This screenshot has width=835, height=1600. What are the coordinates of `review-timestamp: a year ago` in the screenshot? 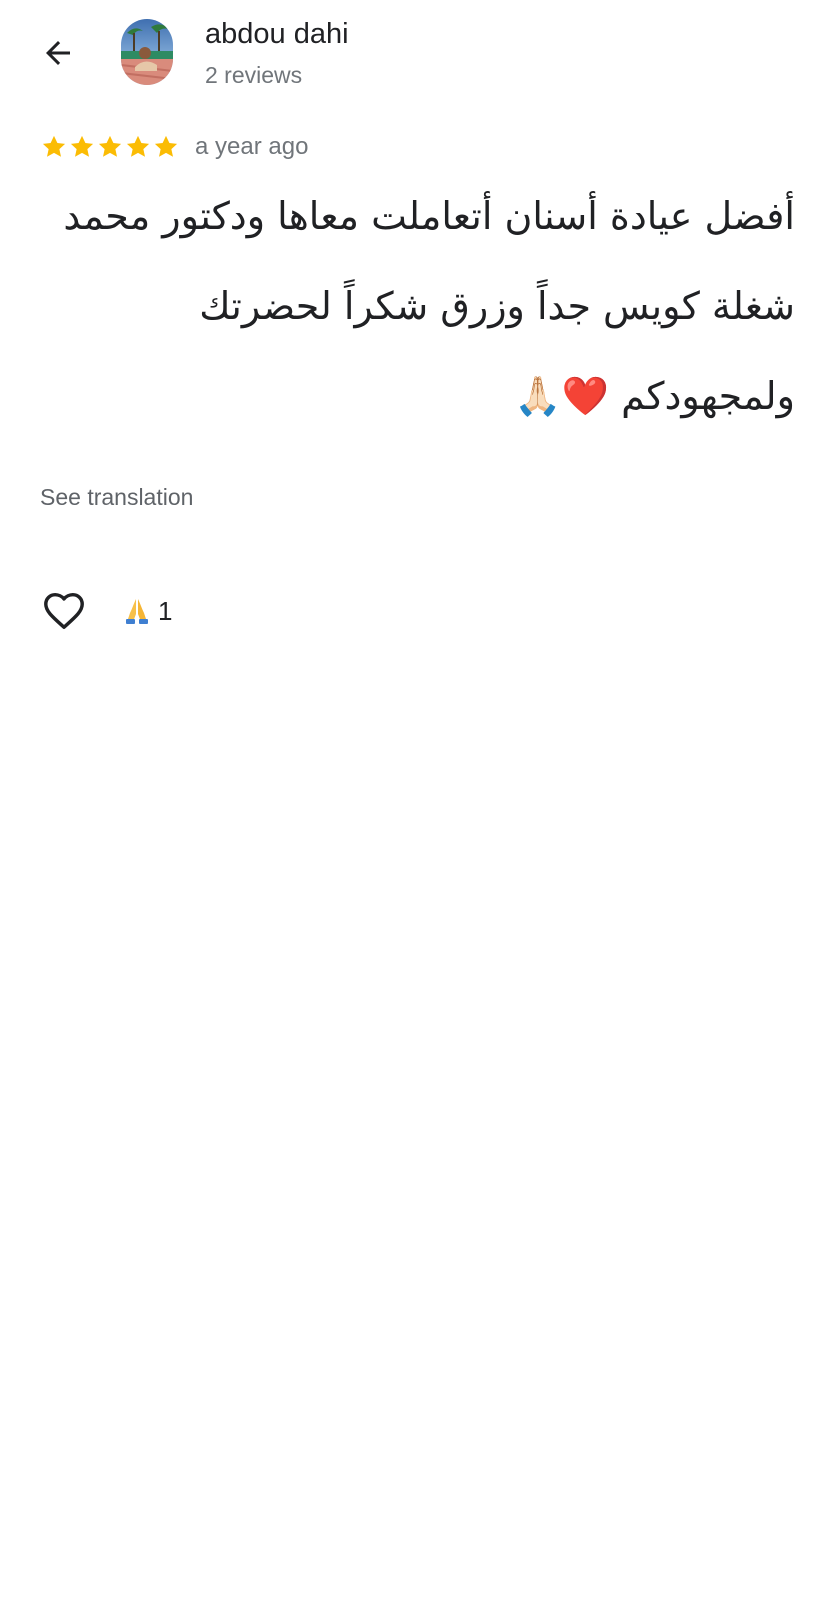 It's located at (252, 146).